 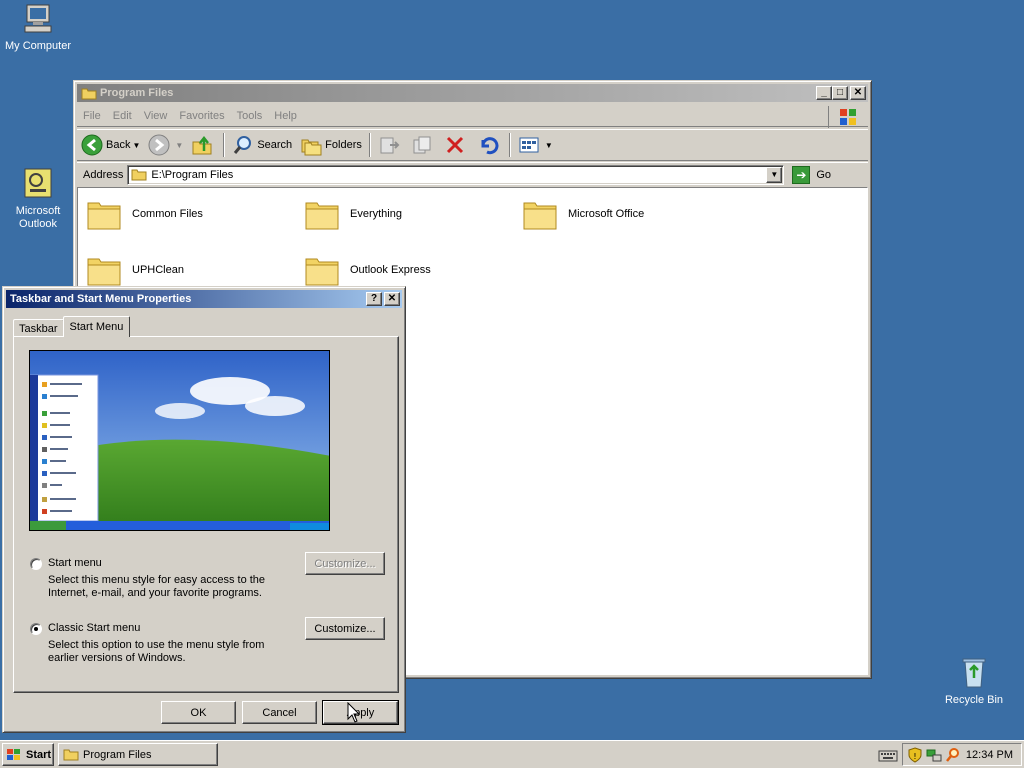 What do you see at coordinates (285, 116) in the screenshot?
I see `menu-help: Help` at bounding box center [285, 116].